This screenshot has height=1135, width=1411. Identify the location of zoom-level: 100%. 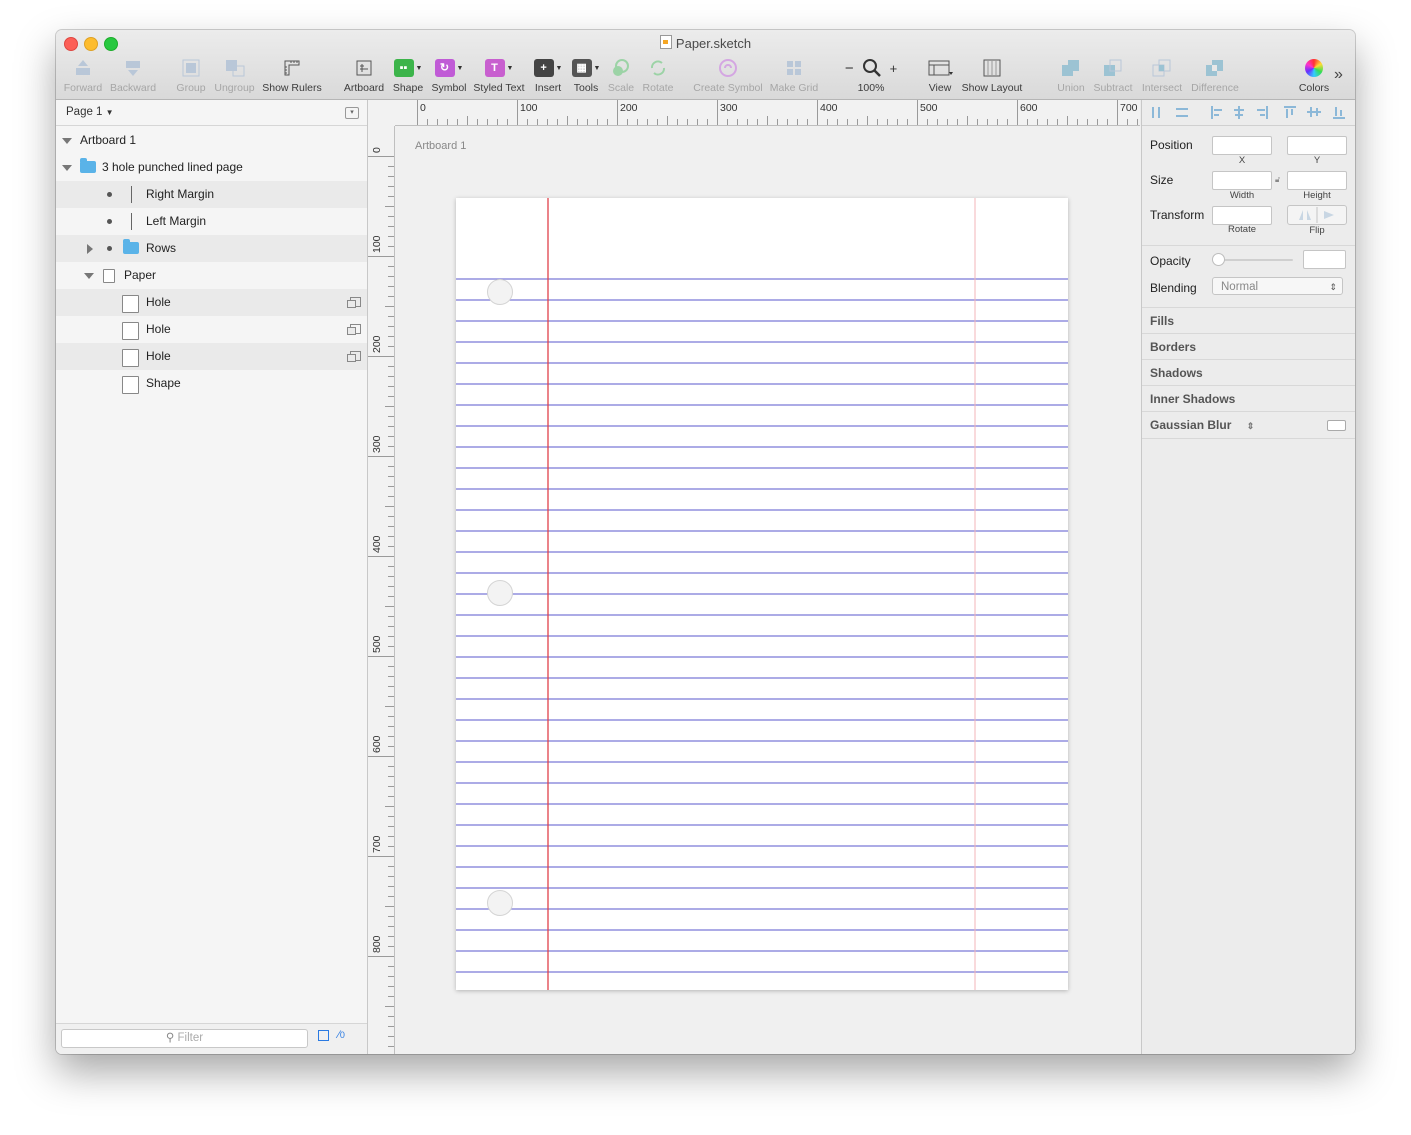
(871, 88).